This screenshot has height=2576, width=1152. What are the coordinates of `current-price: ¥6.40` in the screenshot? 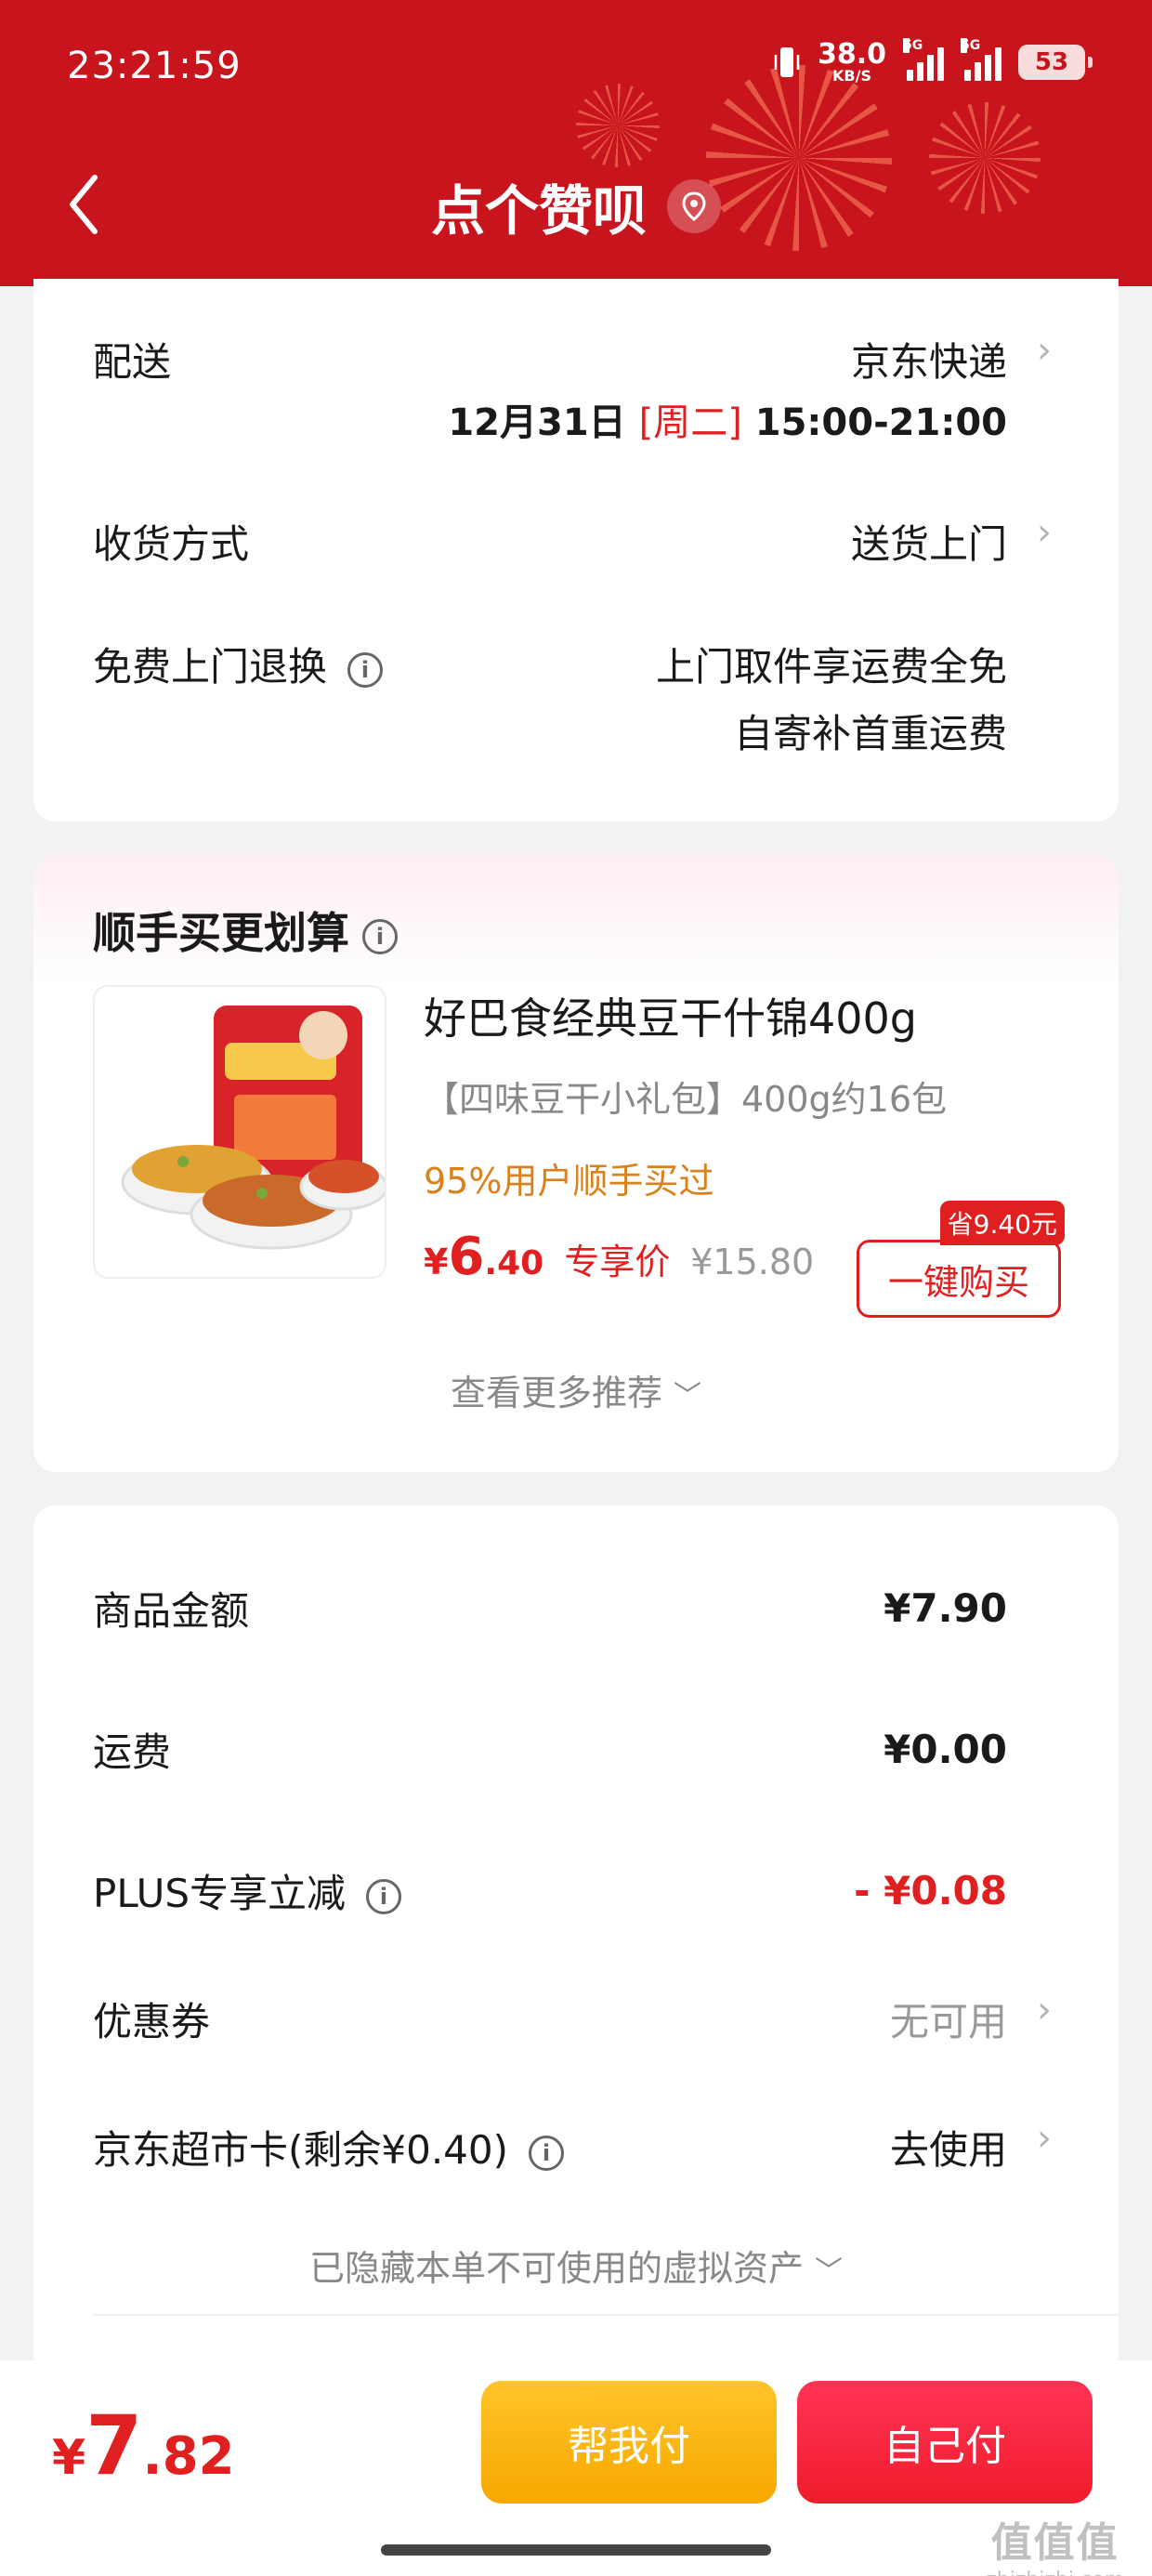 It's located at (484, 1257).